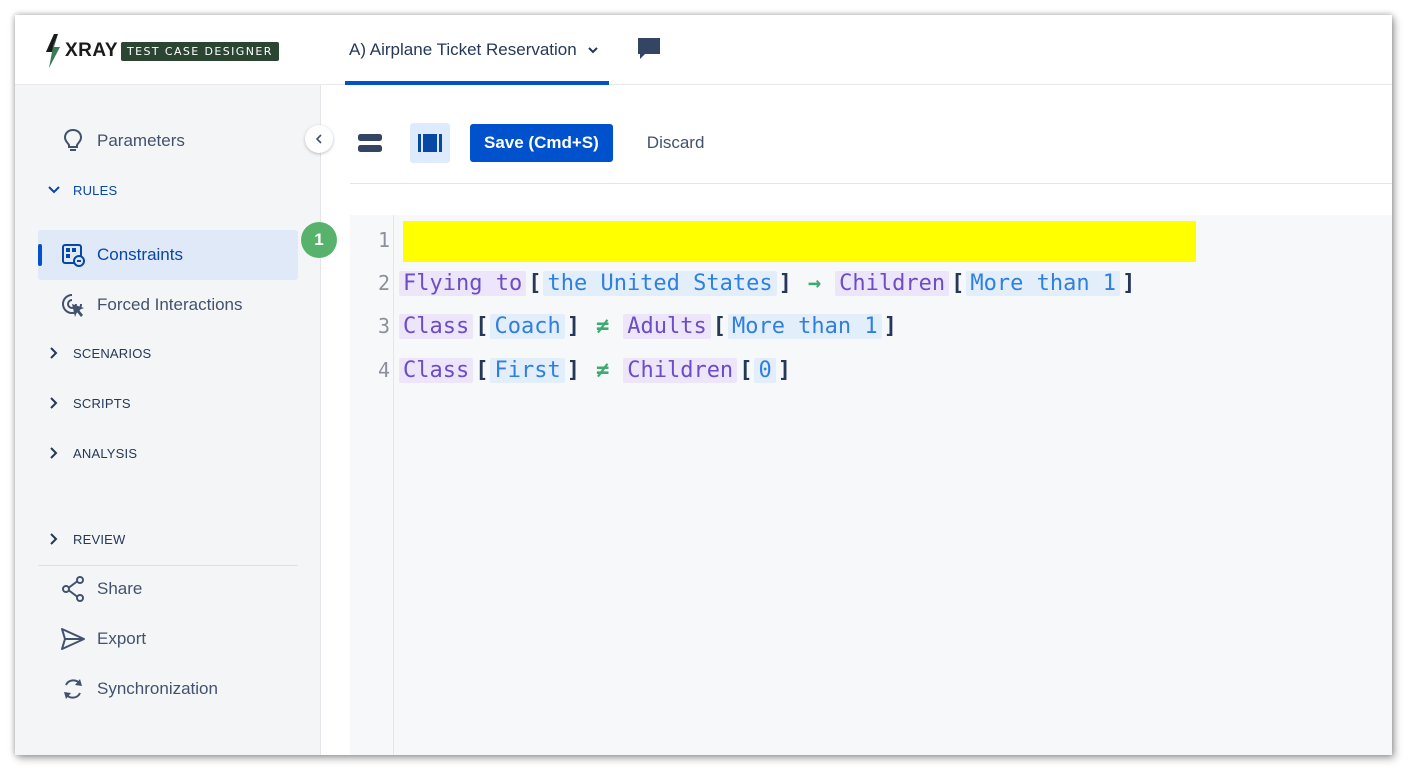  What do you see at coordinates (73, 305) in the screenshot?
I see `cursor-click-icon` at bounding box center [73, 305].